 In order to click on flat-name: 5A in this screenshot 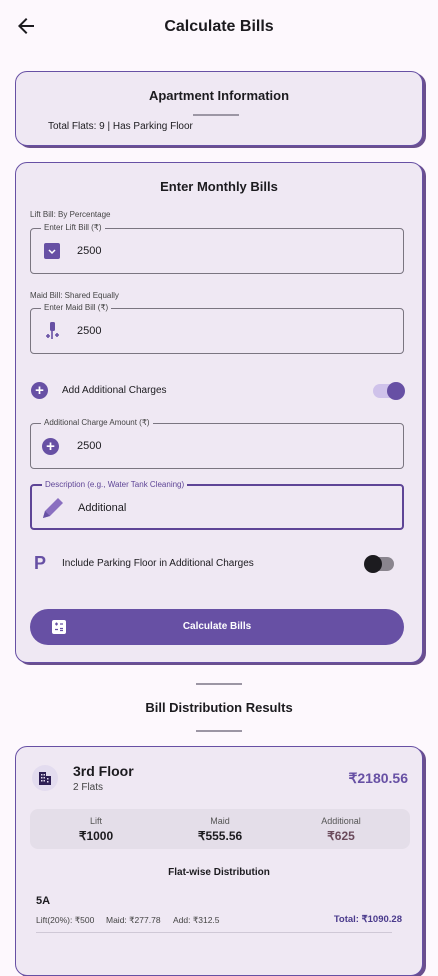, I will do `click(43, 901)`.